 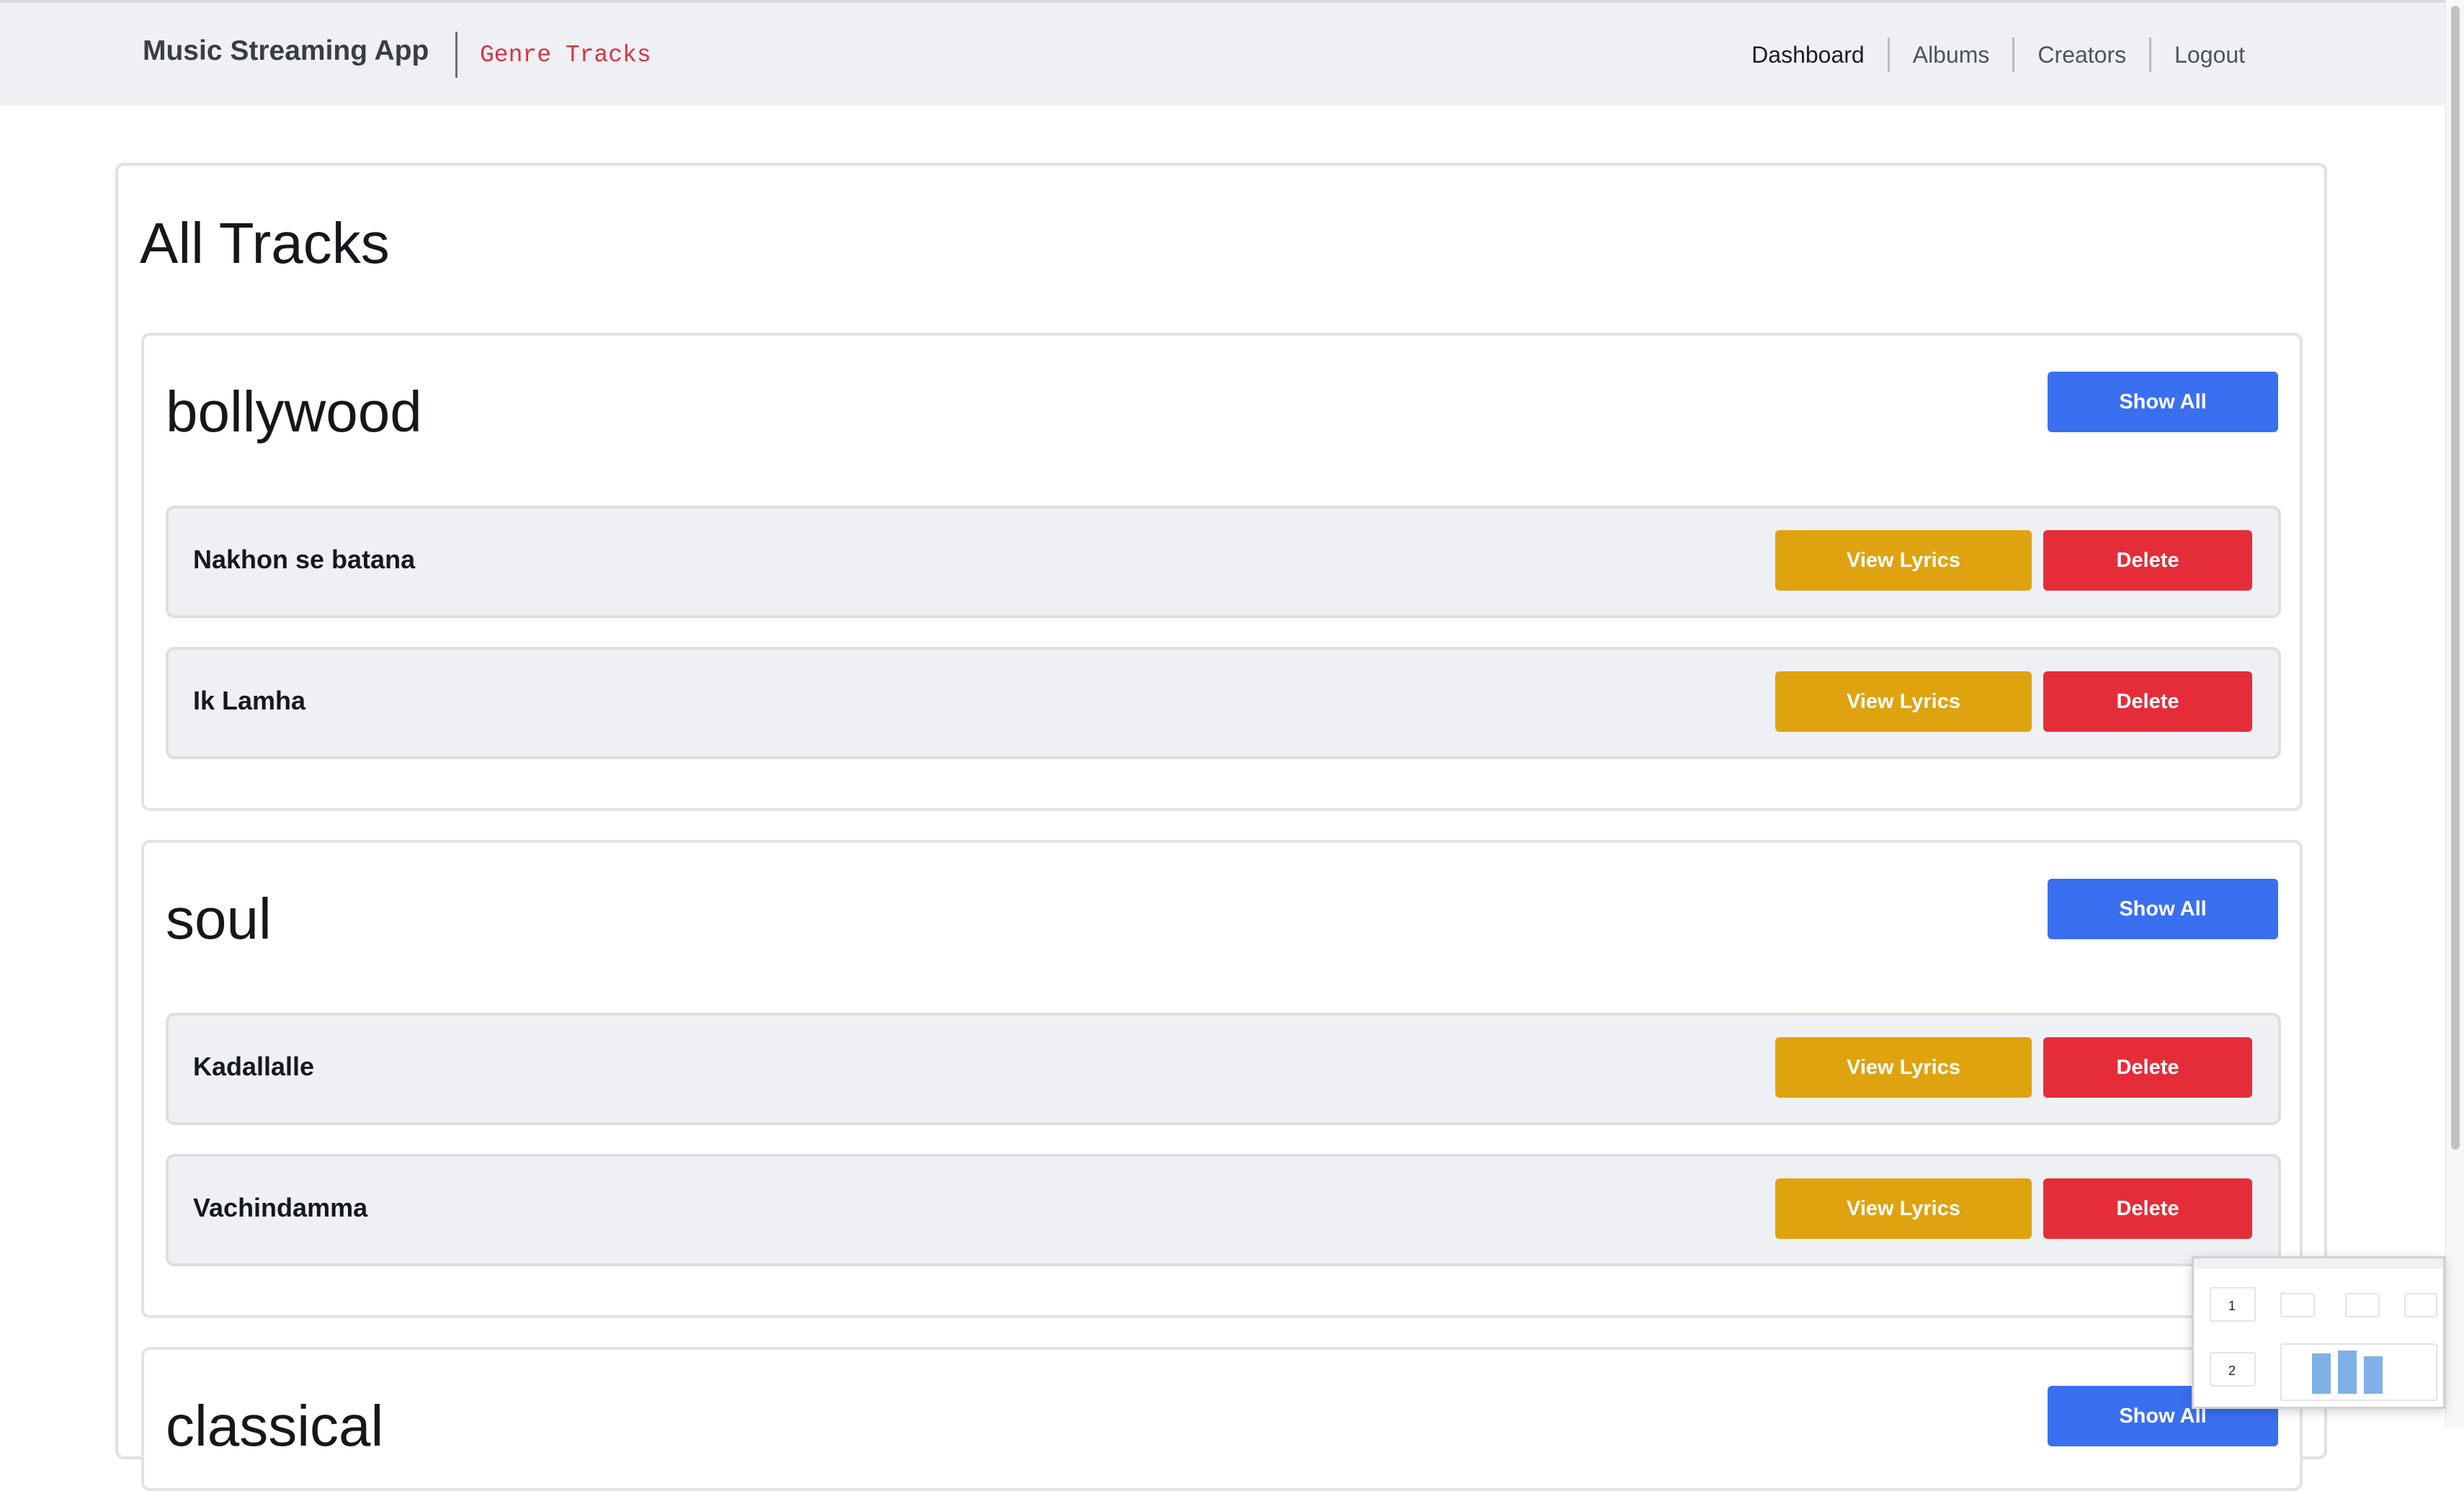 What do you see at coordinates (2209, 55) in the screenshot?
I see `nav-link-logout: Logout` at bounding box center [2209, 55].